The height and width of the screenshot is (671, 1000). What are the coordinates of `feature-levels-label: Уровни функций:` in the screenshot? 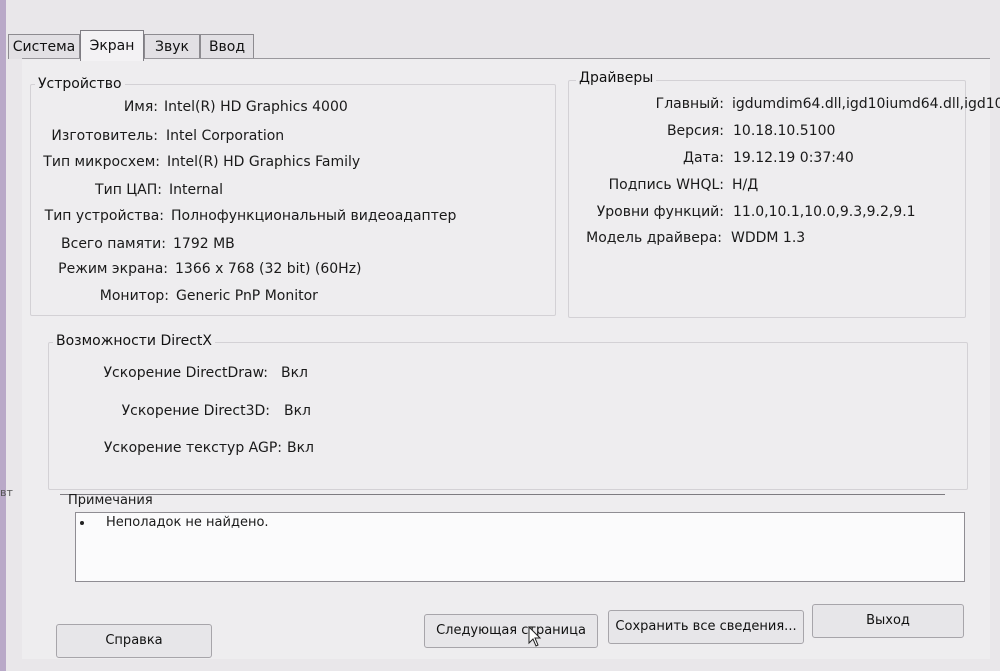 It's located at (660, 212).